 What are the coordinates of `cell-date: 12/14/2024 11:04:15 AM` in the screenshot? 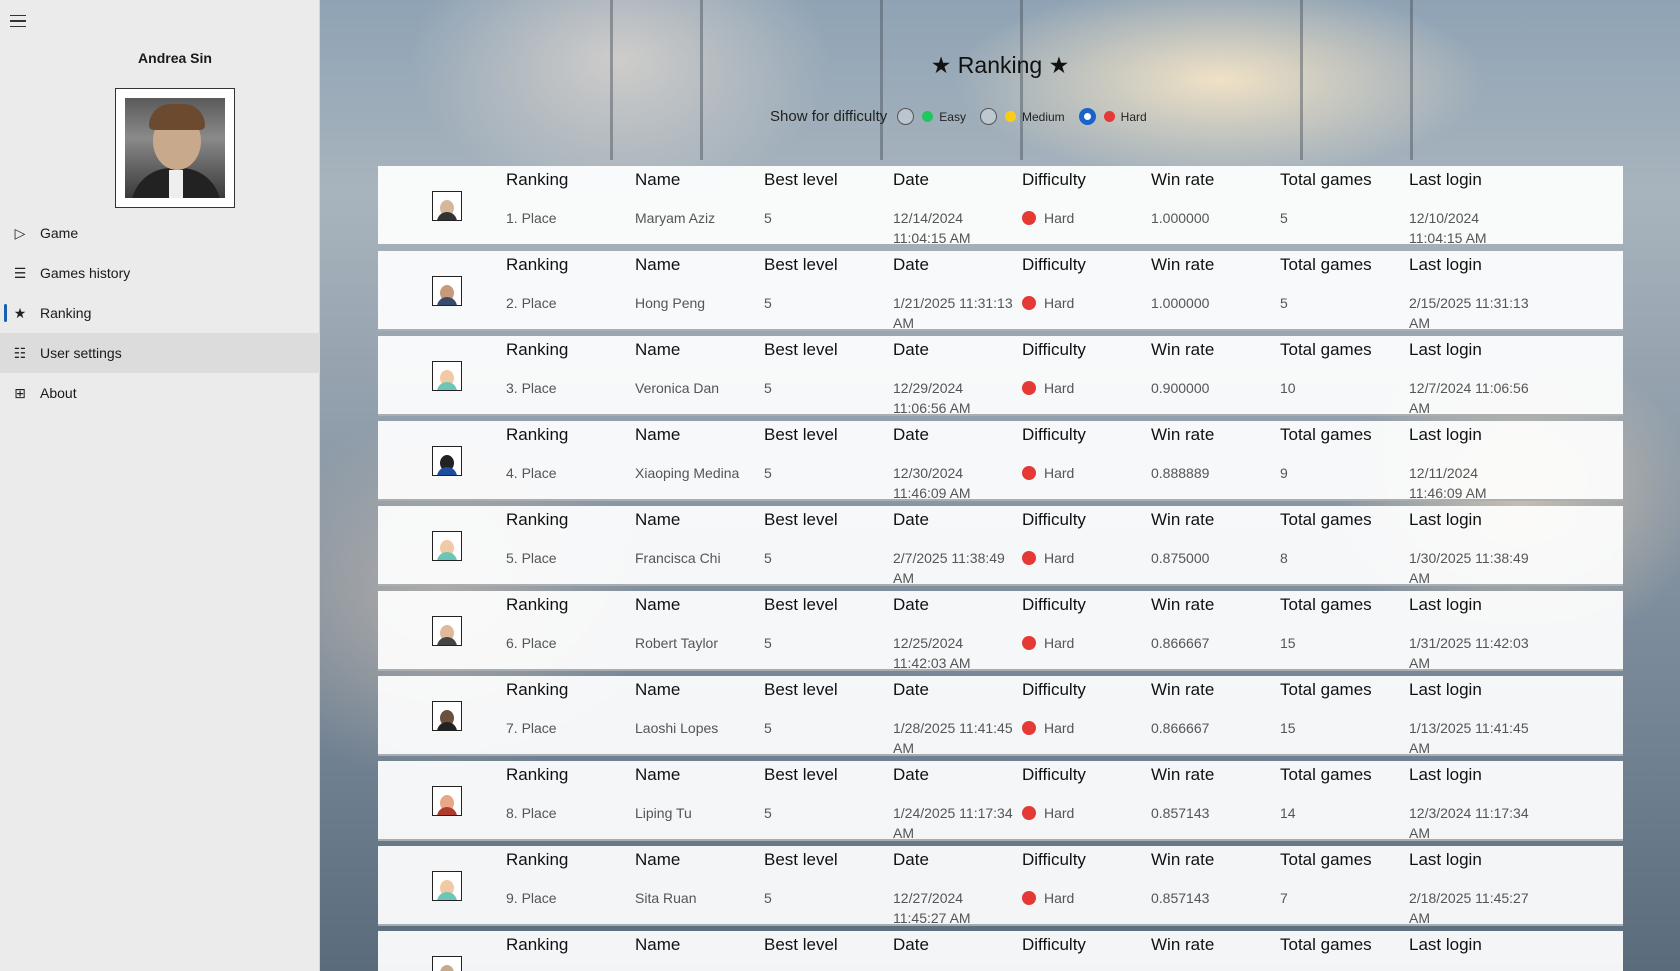 It's located at (932, 228).